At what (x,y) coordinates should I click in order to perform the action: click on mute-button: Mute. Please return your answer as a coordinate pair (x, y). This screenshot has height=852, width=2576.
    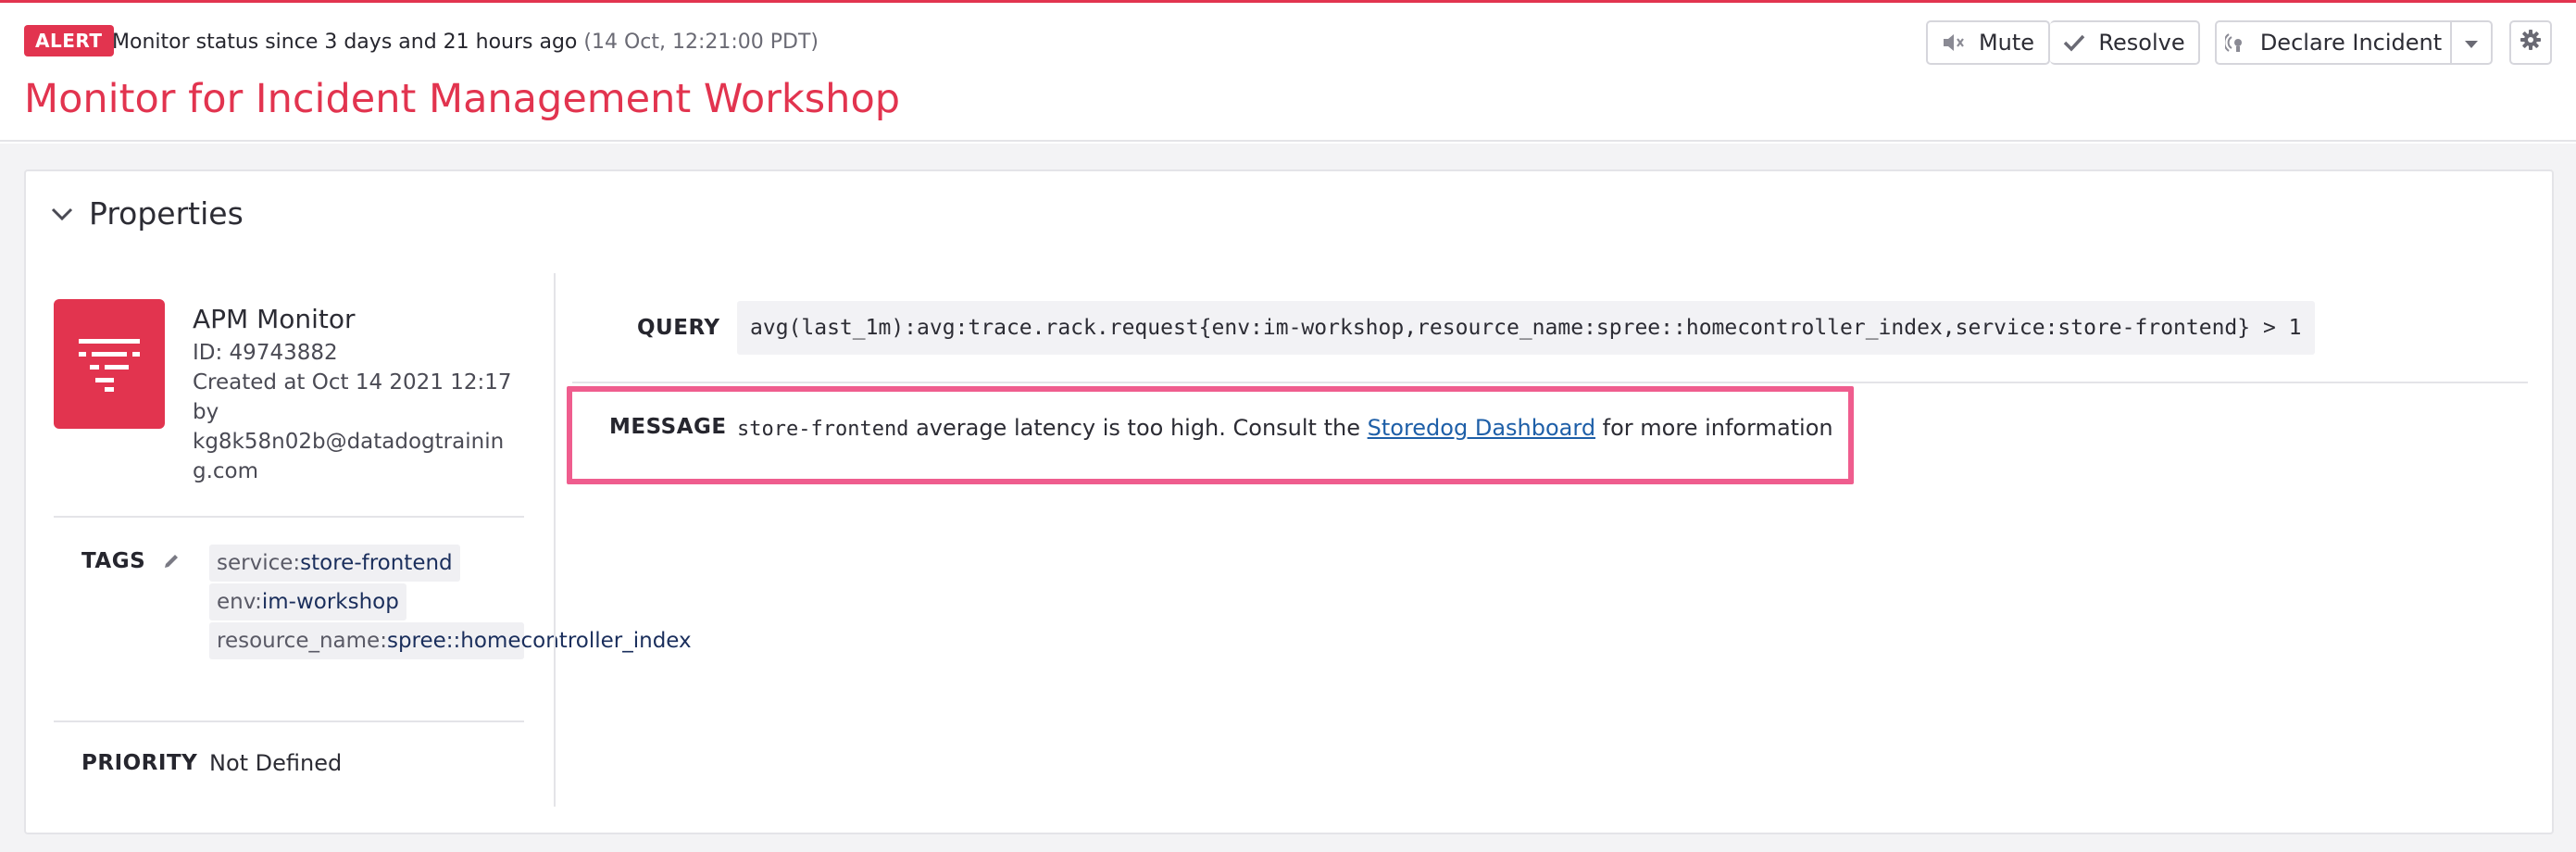
    Looking at the image, I should click on (1988, 42).